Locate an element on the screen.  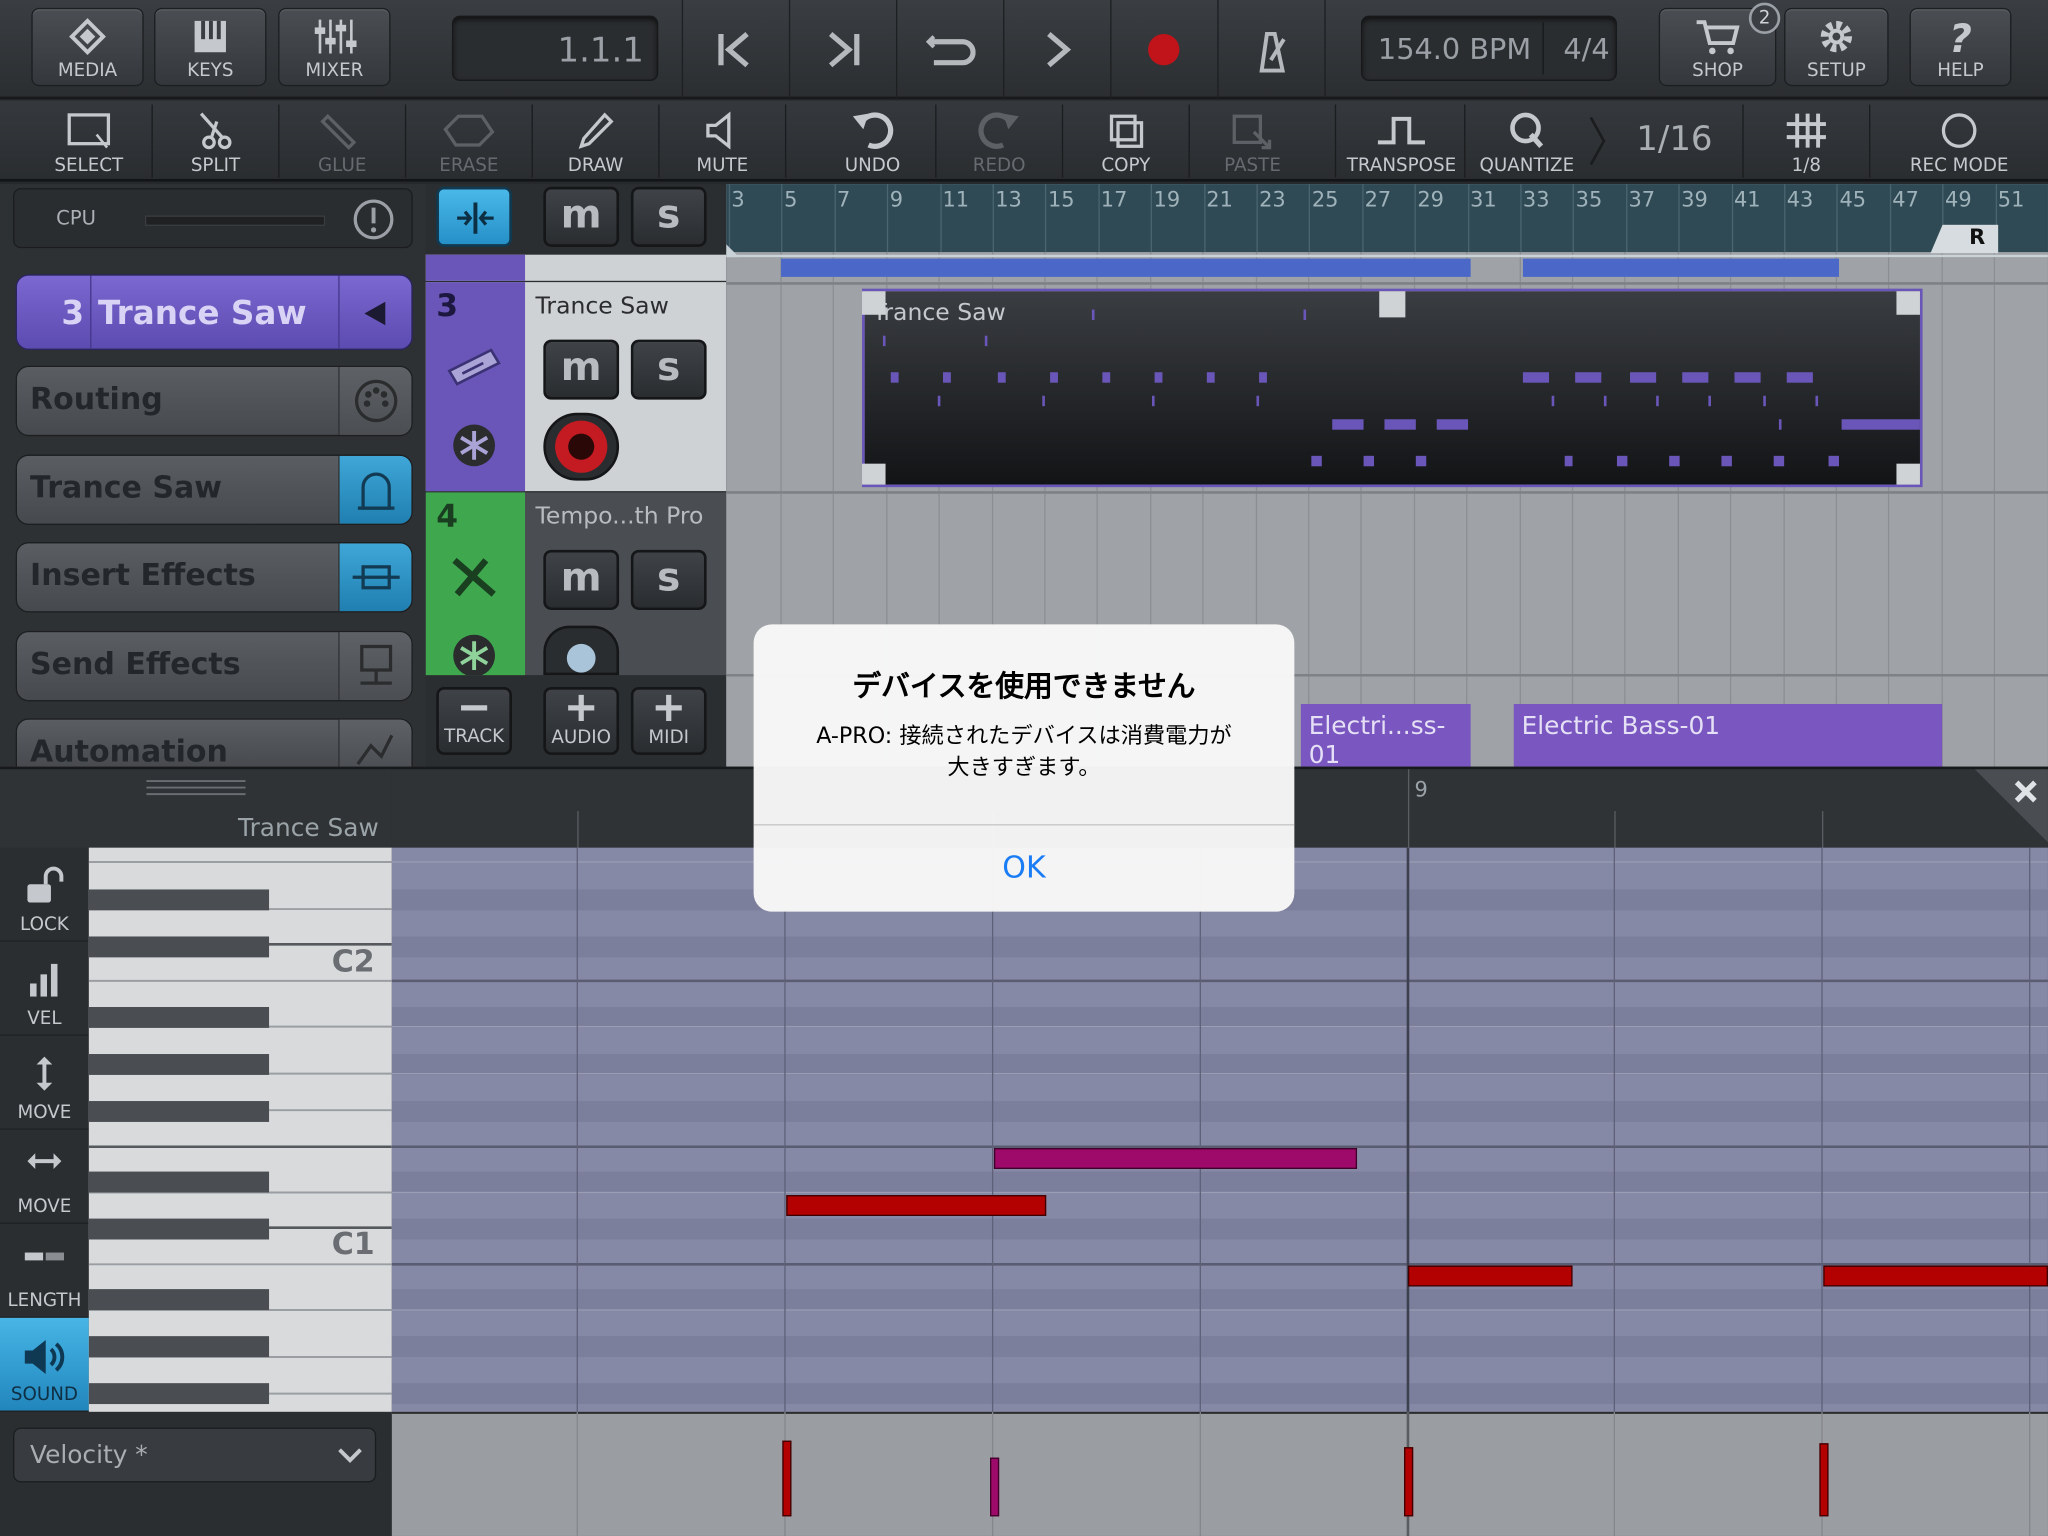
quantize-button: QUANTIZE is located at coordinates (1526, 141).